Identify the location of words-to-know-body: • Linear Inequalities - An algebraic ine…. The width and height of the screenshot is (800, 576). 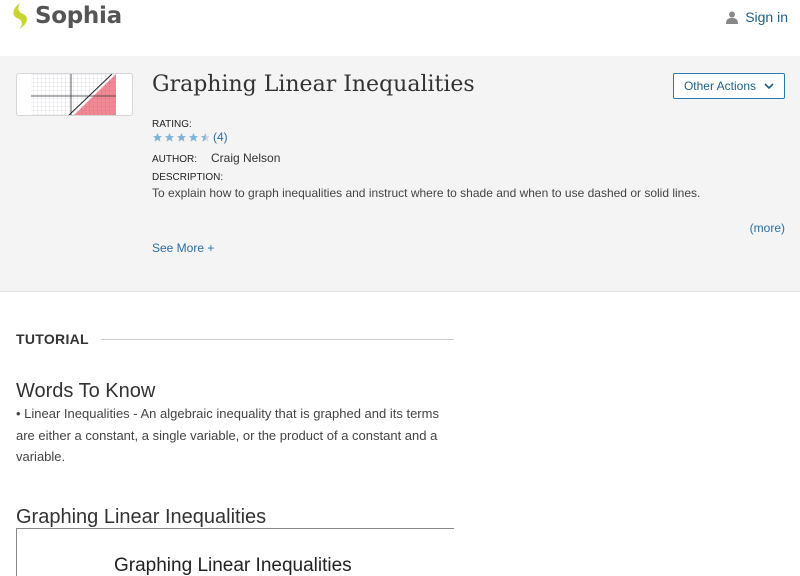
(227, 435).